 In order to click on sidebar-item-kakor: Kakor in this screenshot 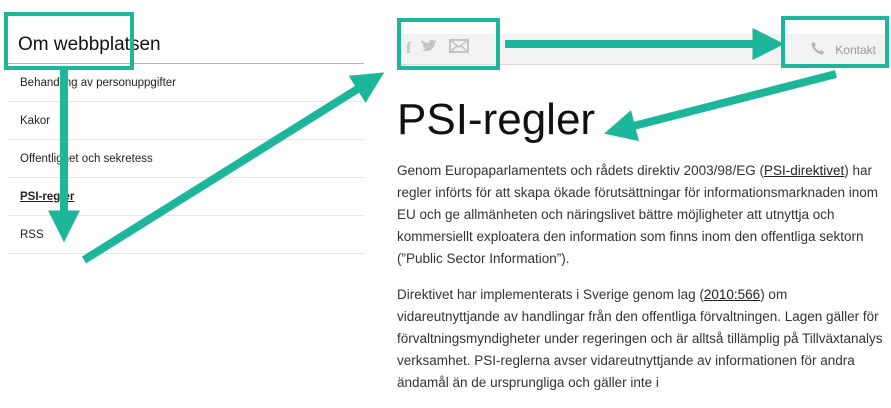, I will do `click(186, 121)`.